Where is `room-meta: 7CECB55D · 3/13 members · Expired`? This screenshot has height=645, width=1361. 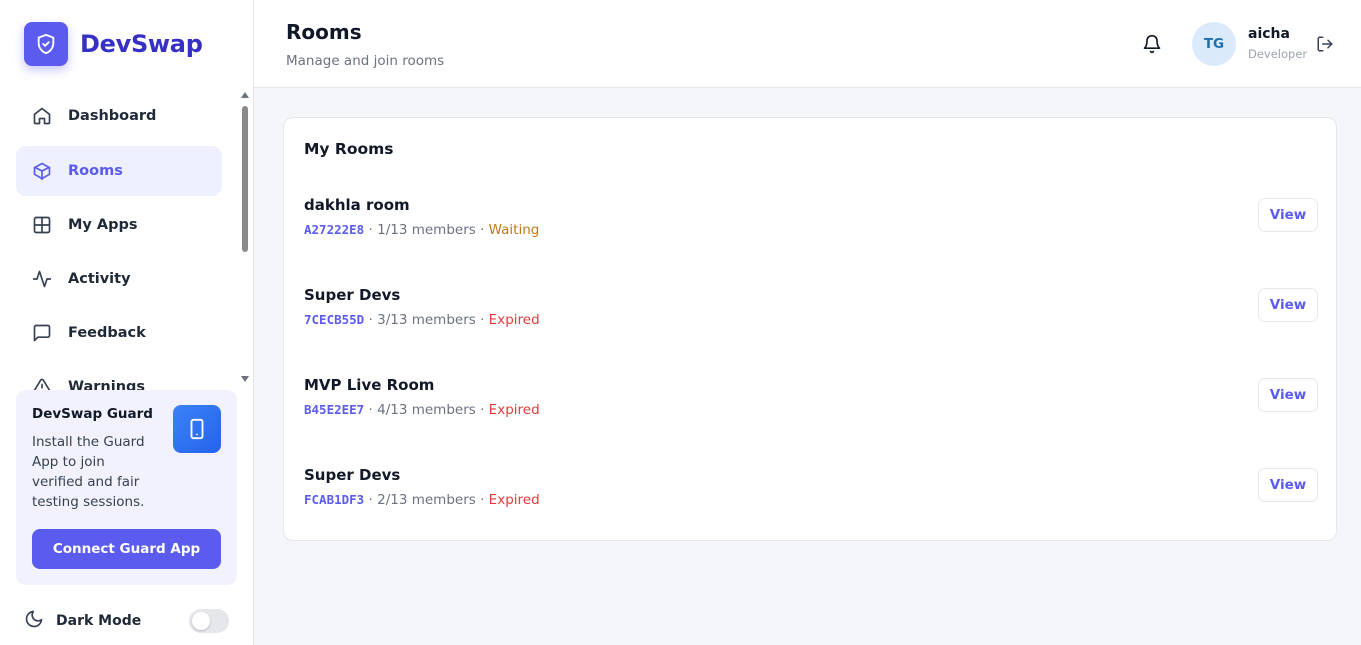
room-meta: 7CECB55D · 3/13 members · Expired is located at coordinates (422, 320).